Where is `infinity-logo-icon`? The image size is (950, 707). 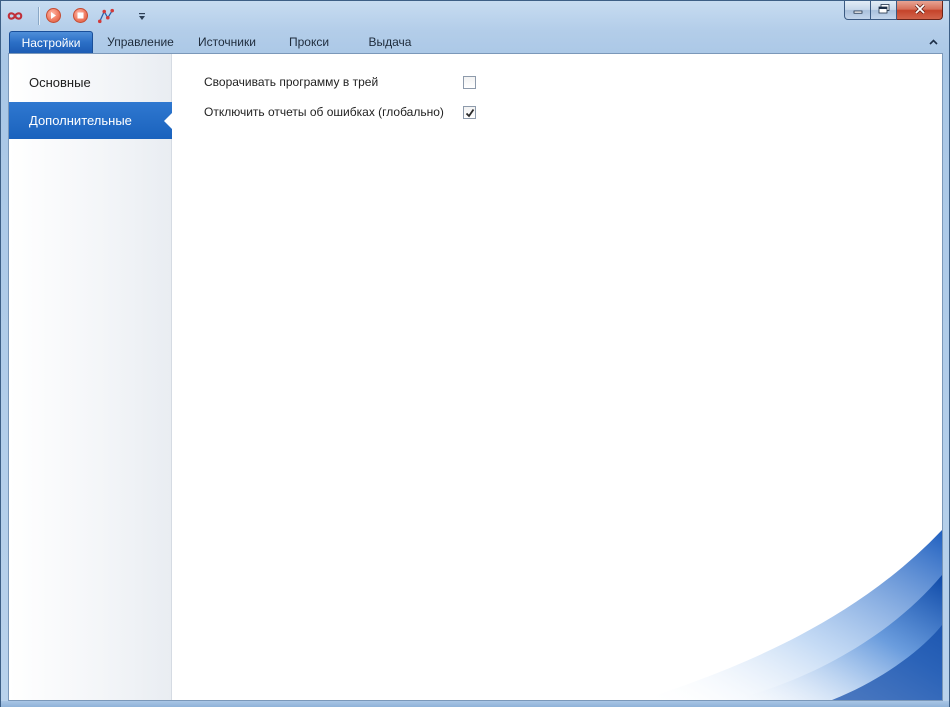 infinity-logo-icon is located at coordinates (15, 16).